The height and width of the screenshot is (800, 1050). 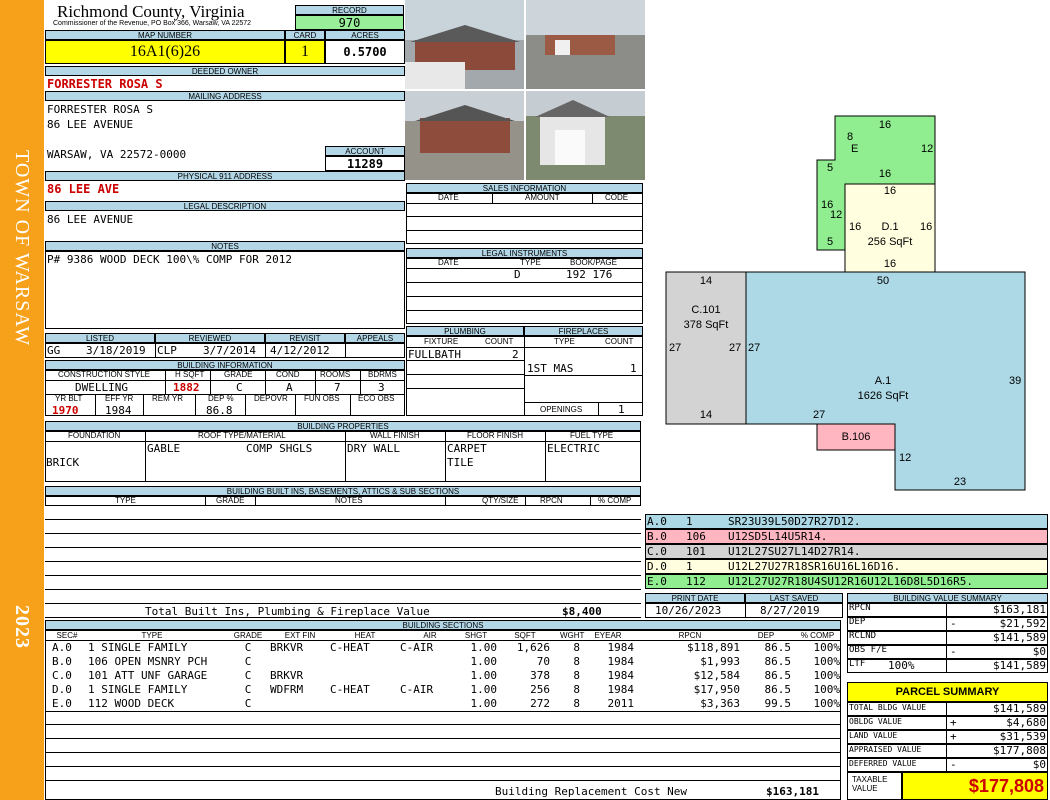 What do you see at coordinates (1026, 722) in the screenshot?
I see `parcel-value: $4,680` at bounding box center [1026, 722].